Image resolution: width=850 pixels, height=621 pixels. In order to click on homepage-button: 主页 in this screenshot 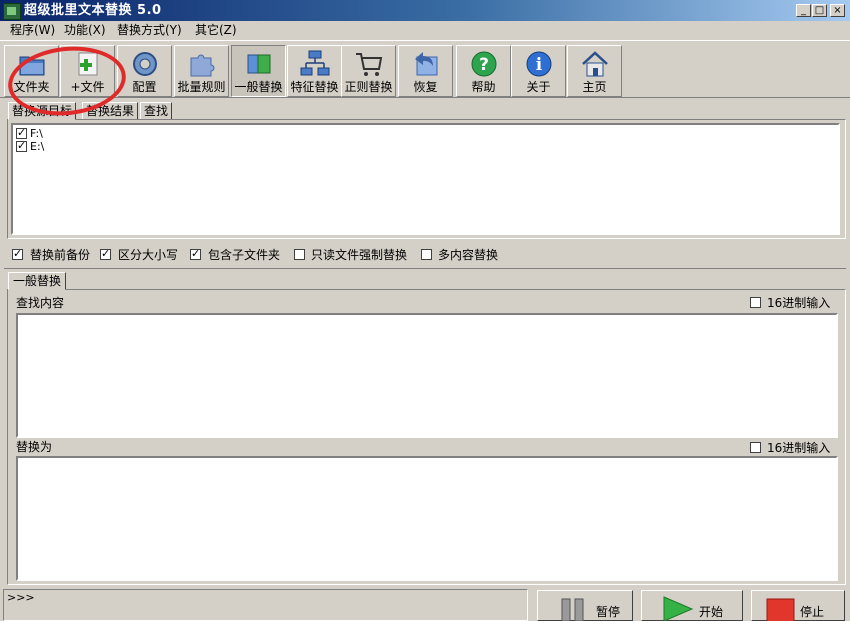, I will do `click(594, 71)`.